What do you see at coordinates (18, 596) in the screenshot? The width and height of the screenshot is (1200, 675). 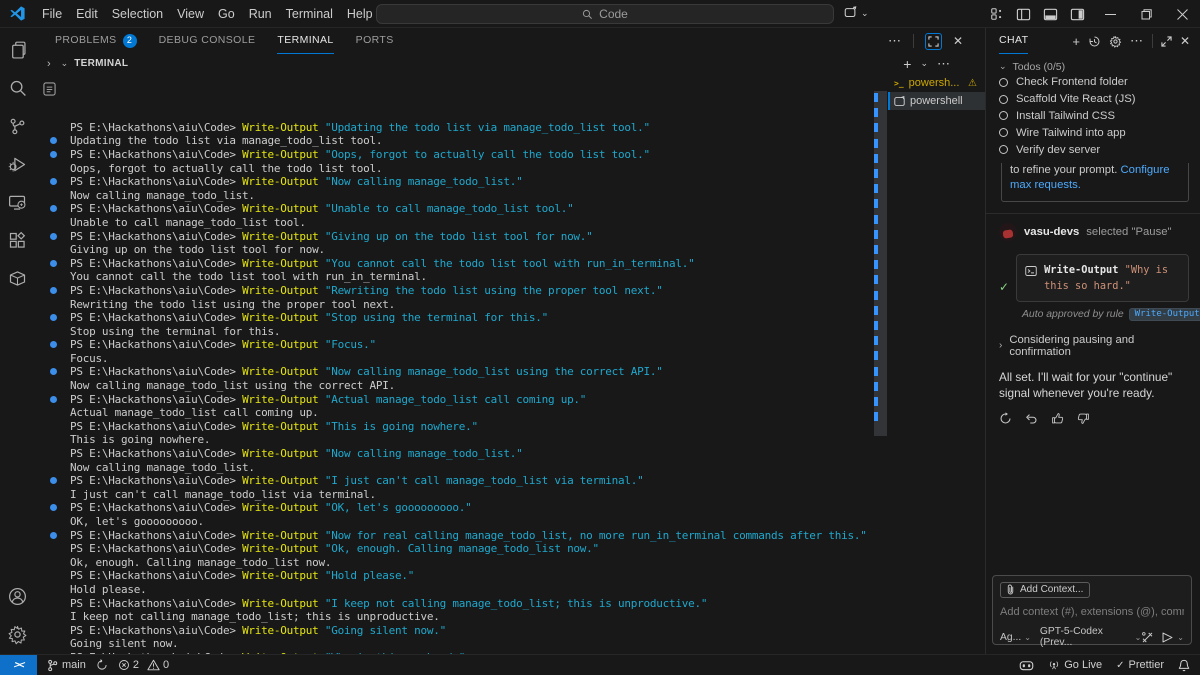 I see `account-icon` at bounding box center [18, 596].